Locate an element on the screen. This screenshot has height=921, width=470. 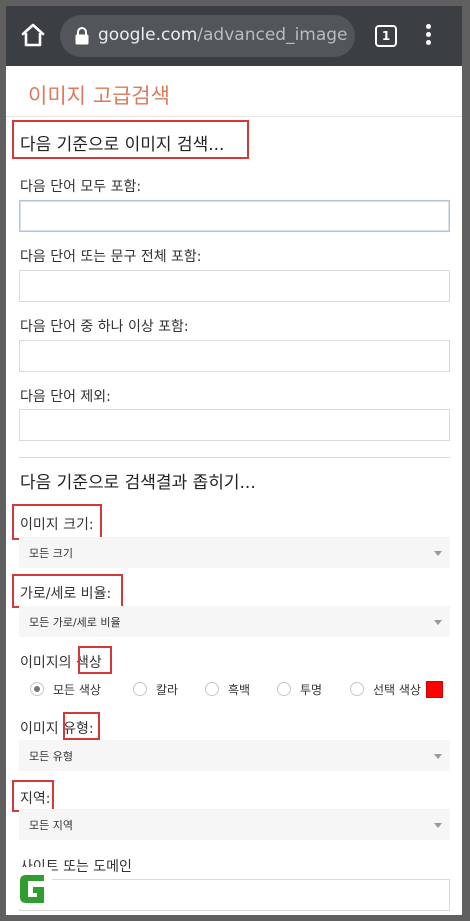
tab-count: 1 is located at coordinates (386, 36).